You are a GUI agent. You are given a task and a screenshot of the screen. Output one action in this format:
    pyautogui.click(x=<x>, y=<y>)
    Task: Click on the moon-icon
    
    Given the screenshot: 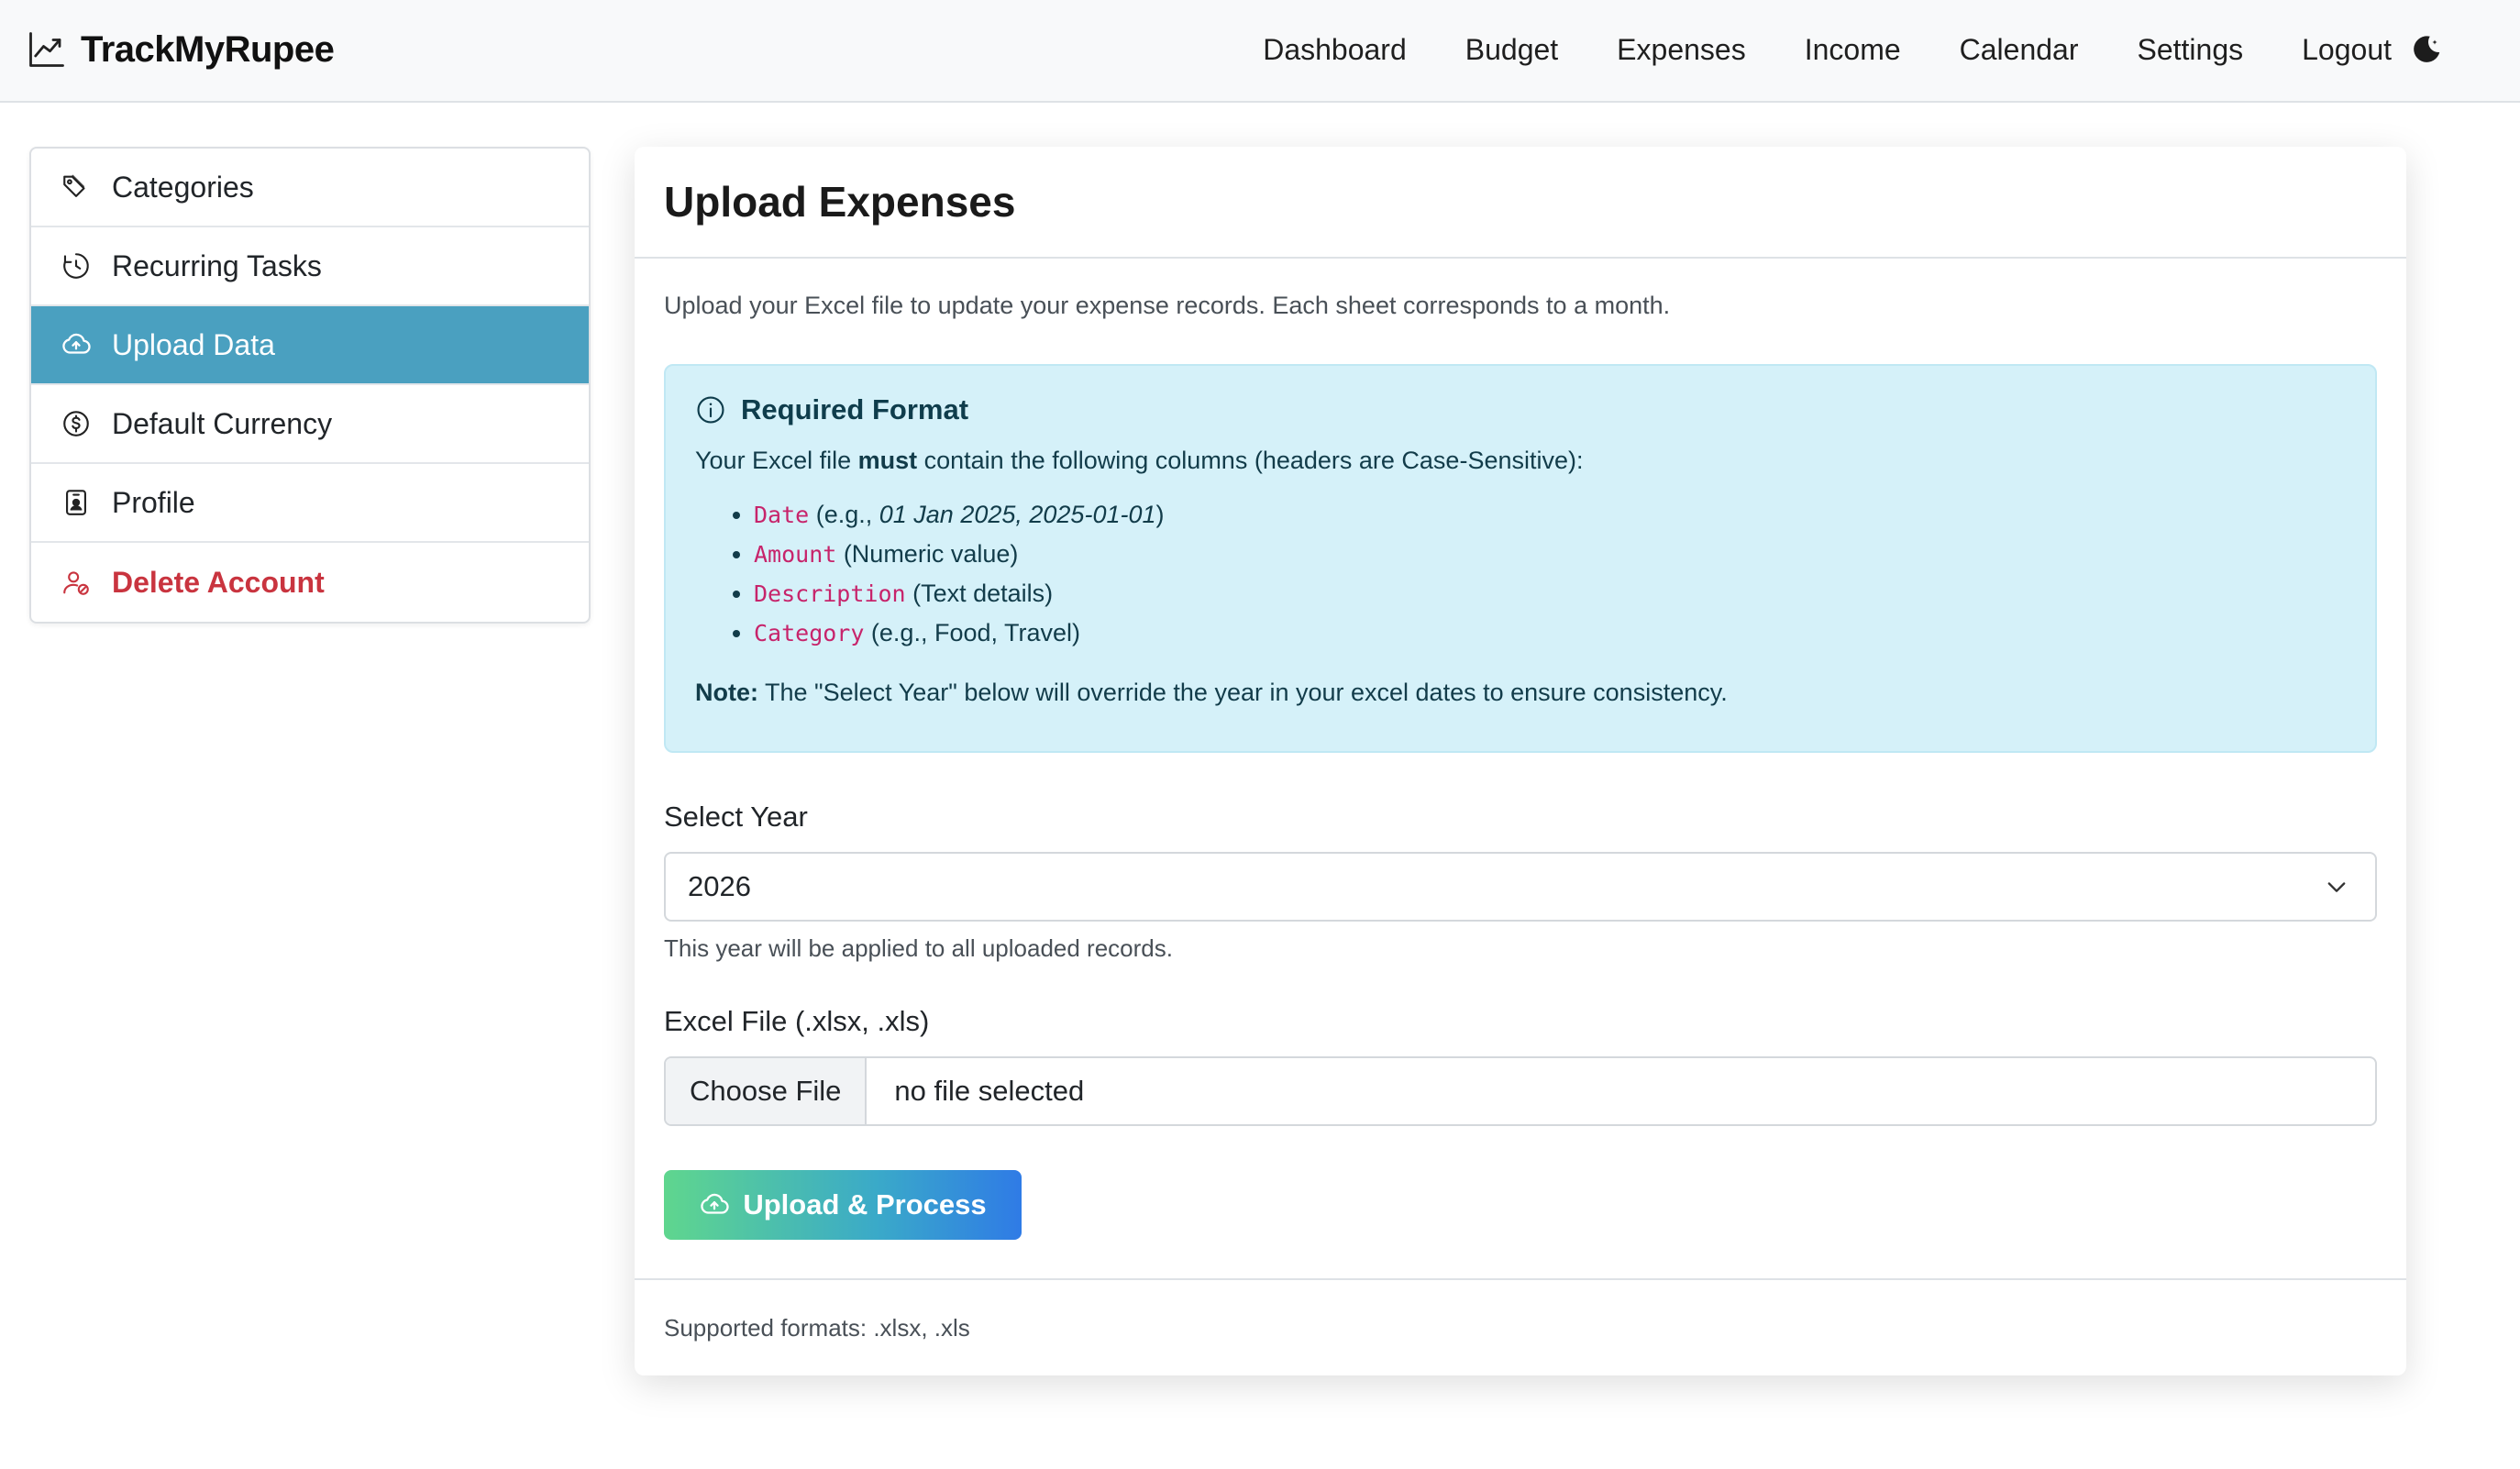 What is the action you would take?
    pyautogui.click(x=2427, y=49)
    